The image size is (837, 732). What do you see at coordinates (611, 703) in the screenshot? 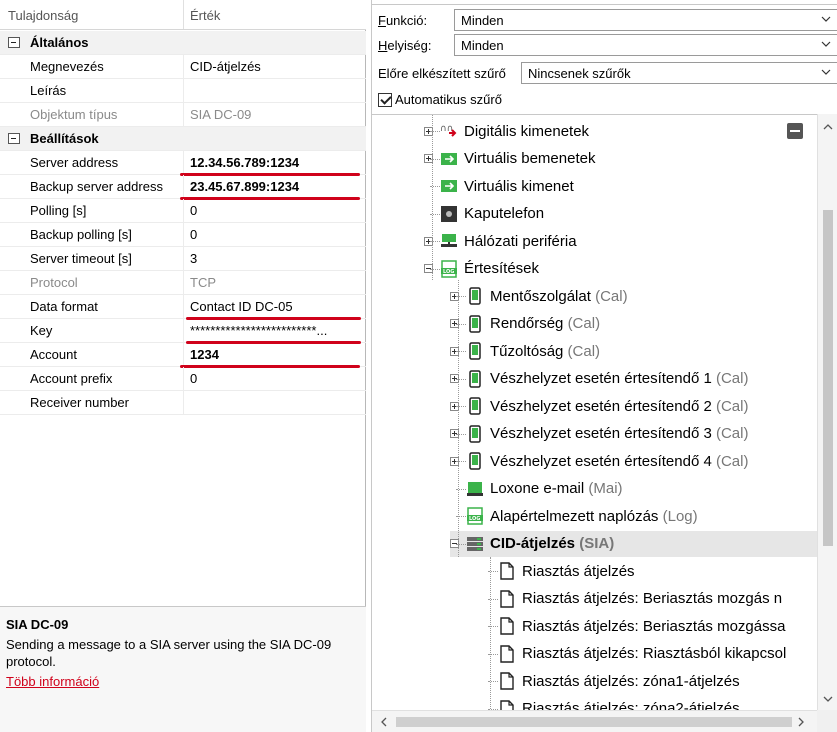
I see `tree-item: Riasztás átjelzés: zóna2-átjelzés` at bounding box center [611, 703].